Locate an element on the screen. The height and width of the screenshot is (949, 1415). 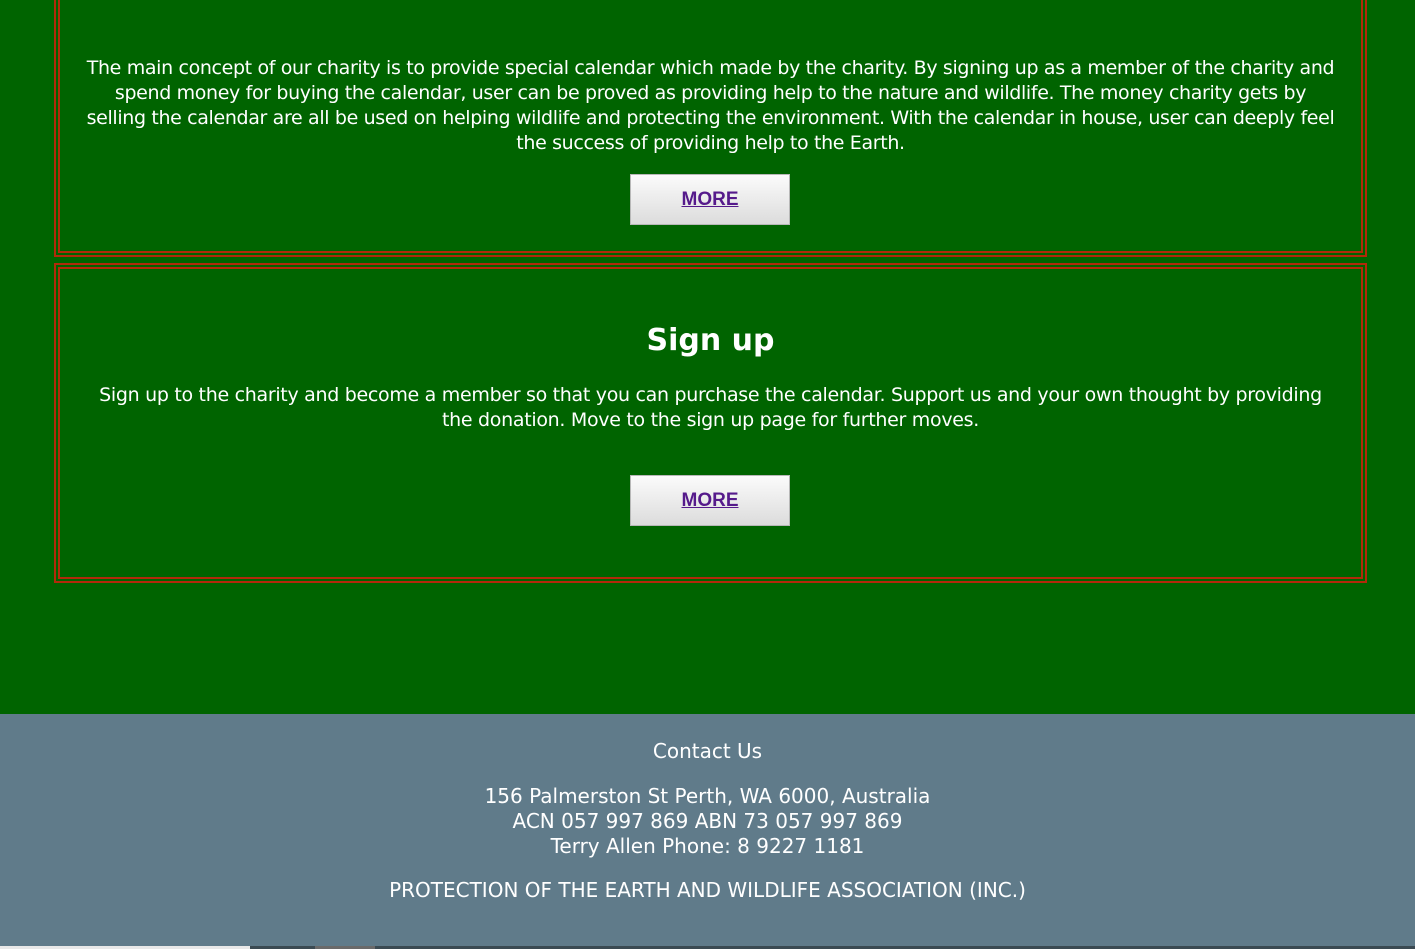
registration-numbers: ACN 057 997 869 ABN 73 057 997 869 is located at coordinates (707, 821).